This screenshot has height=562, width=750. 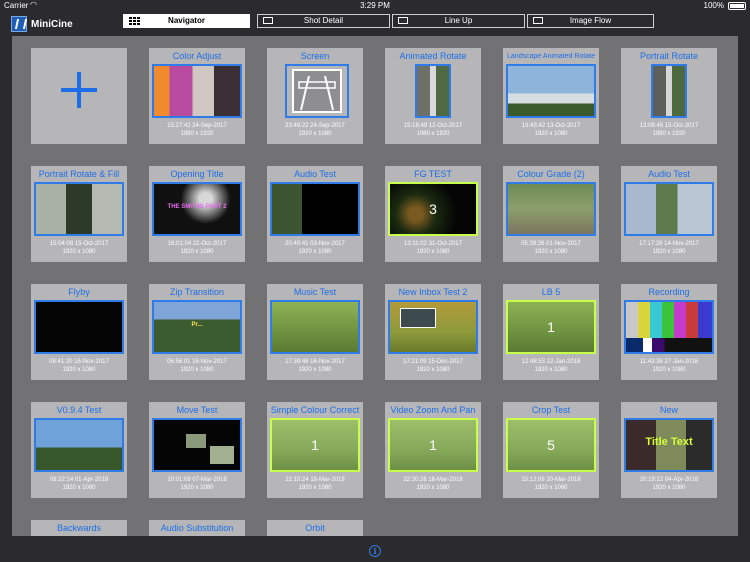 What do you see at coordinates (551, 410) in the screenshot?
I see `project-title: Crop Test` at bounding box center [551, 410].